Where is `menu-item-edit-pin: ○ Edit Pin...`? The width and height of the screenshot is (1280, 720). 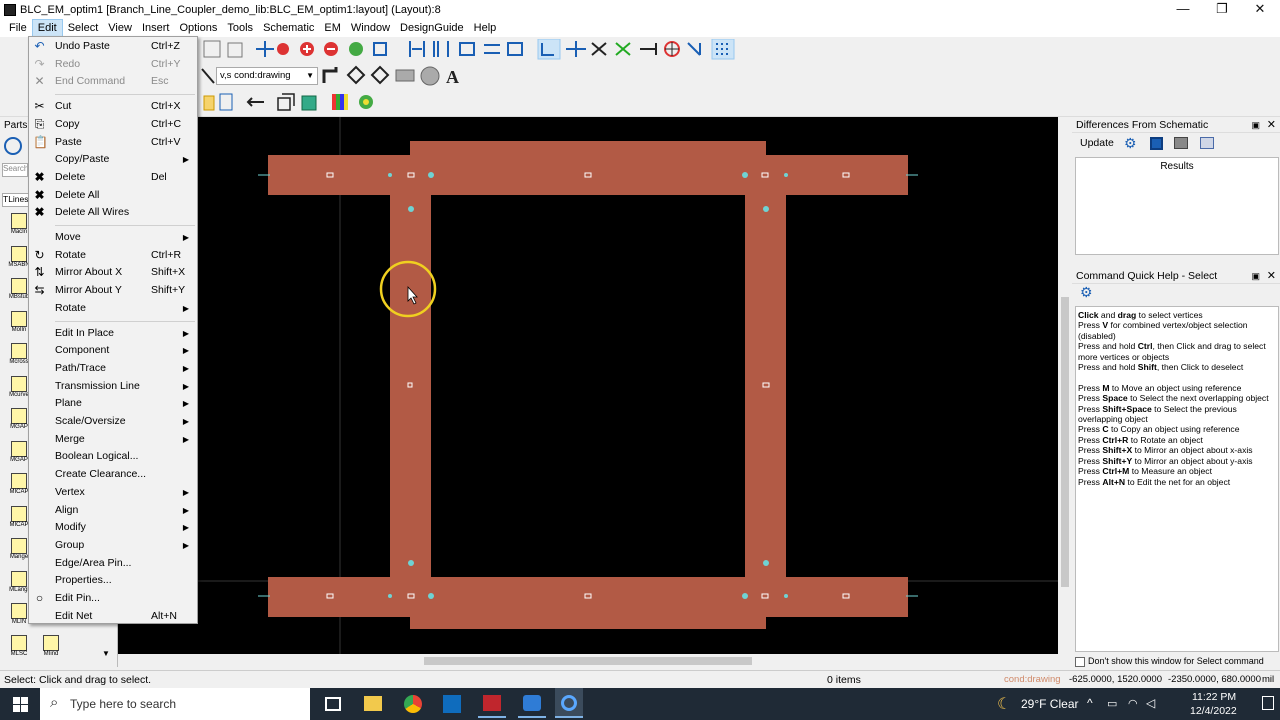
menu-item-edit-pin: ○ Edit Pin... is located at coordinates (113, 598).